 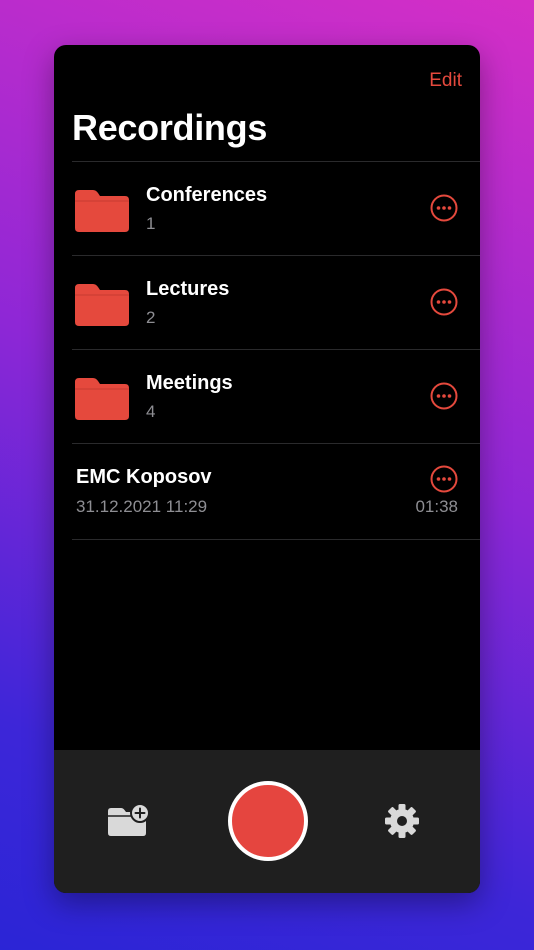 What do you see at coordinates (436, 506) in the screenshot?
I see `recording-duration: 01:38` at bounding box center [436, 506].